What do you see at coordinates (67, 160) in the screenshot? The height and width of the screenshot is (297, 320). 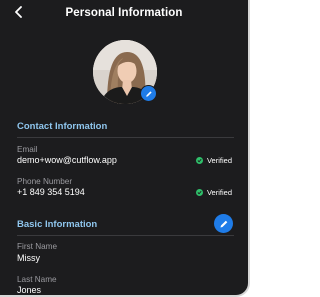 I see `email-value: demo+wow@cutflow.app` at bounding box center [67, 160].